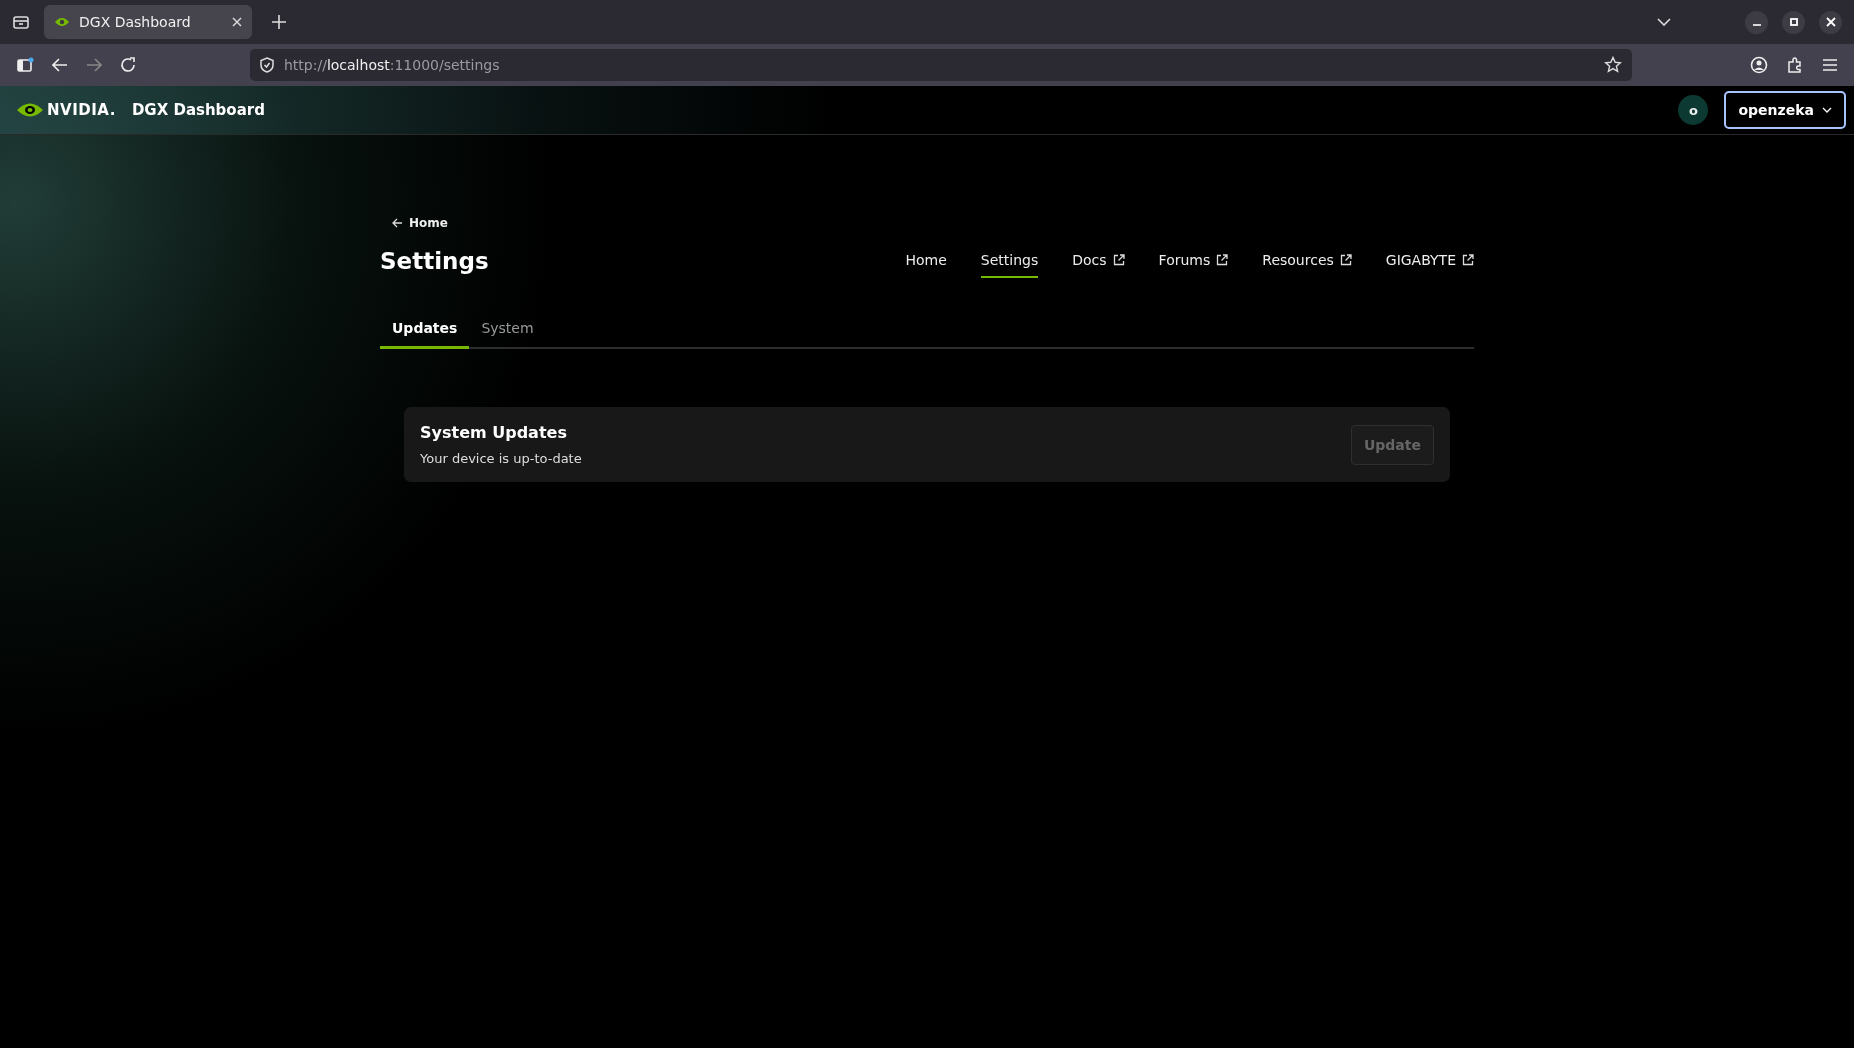  I want to click on arrow-left-icon, so click(397, 223).